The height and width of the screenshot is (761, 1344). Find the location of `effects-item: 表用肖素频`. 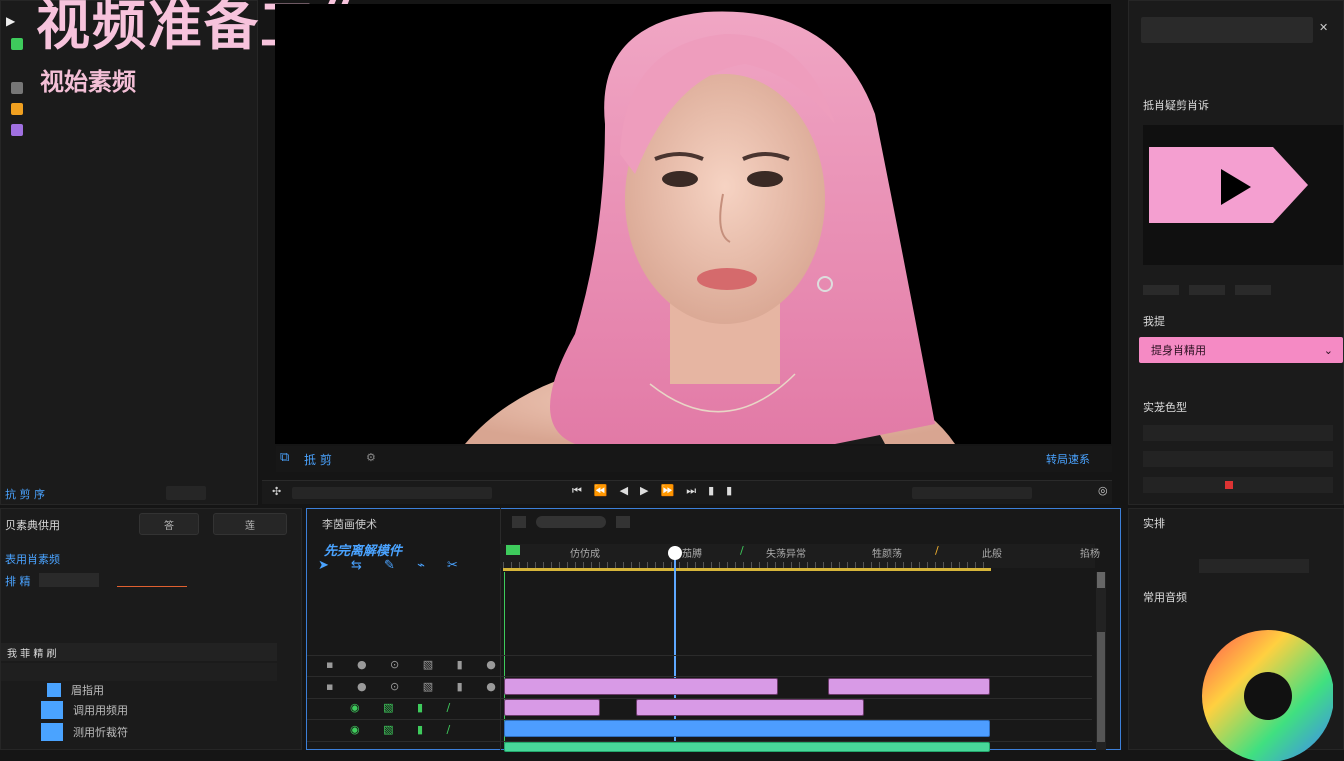

effects-item: 表用肖素频 is located at coordinates (32, 559).